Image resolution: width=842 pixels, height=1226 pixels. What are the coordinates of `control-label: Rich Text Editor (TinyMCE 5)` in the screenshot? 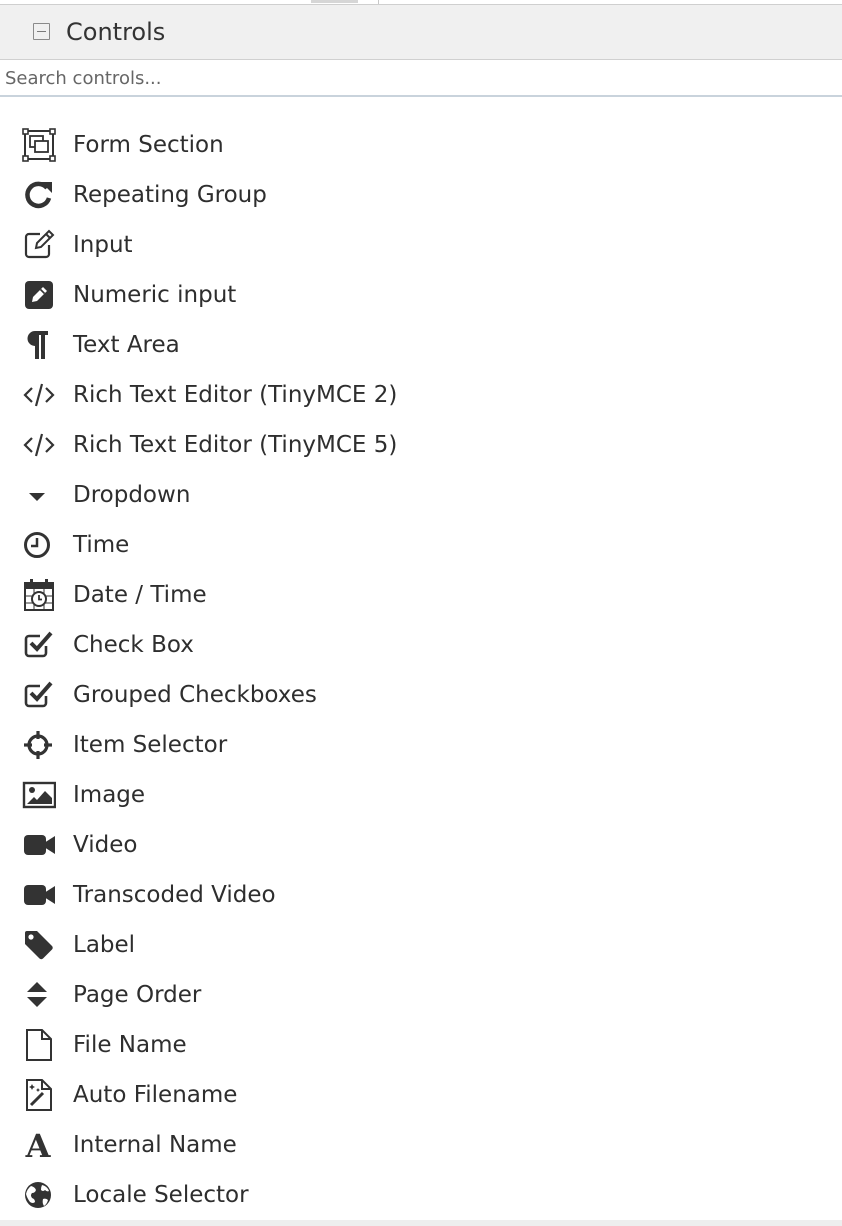 It's located at (235, 445).